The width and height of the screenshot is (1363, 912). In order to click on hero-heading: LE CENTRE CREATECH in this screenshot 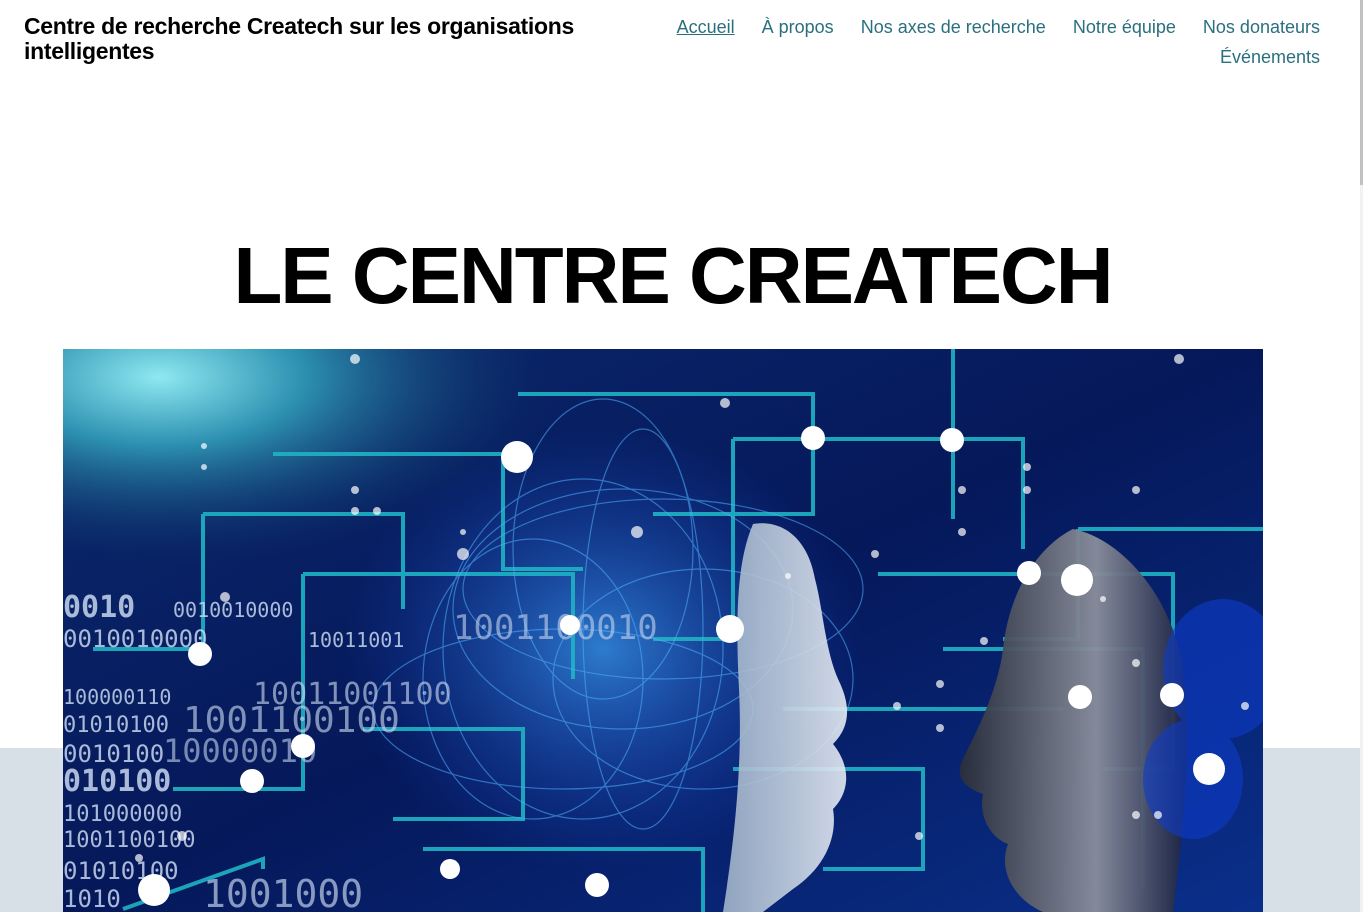, I will do `click(673, 275)`.